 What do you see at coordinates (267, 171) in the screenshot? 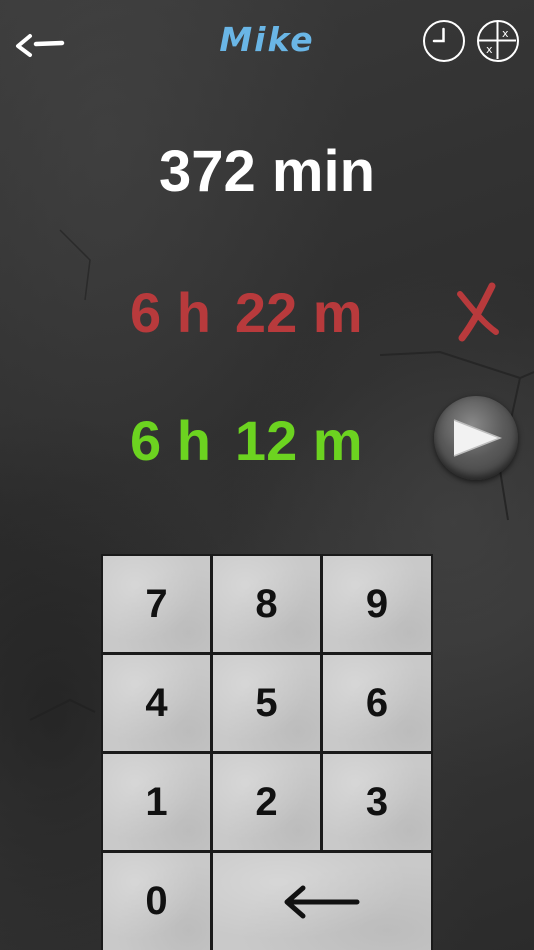
I see `total-minutes: 372 min` at bounding box center [267, 171].